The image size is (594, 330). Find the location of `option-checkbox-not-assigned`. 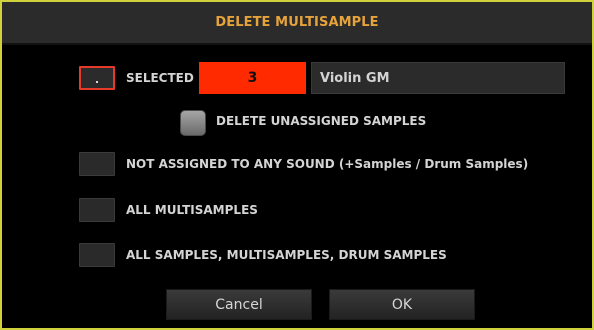

option-checkbox-not-assigned is located at coordinates (97, 164).